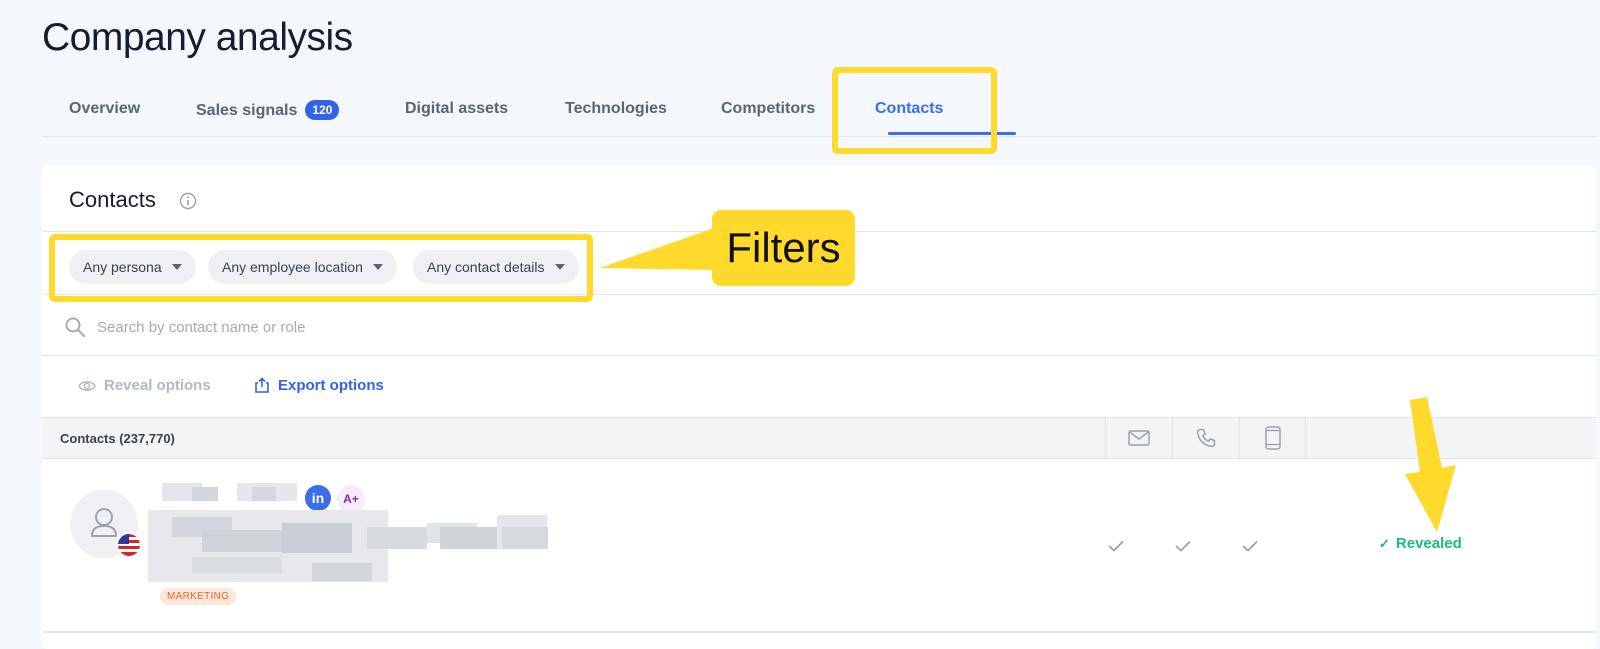  I want to click on filters-callout: Filters, so click(783, 248).